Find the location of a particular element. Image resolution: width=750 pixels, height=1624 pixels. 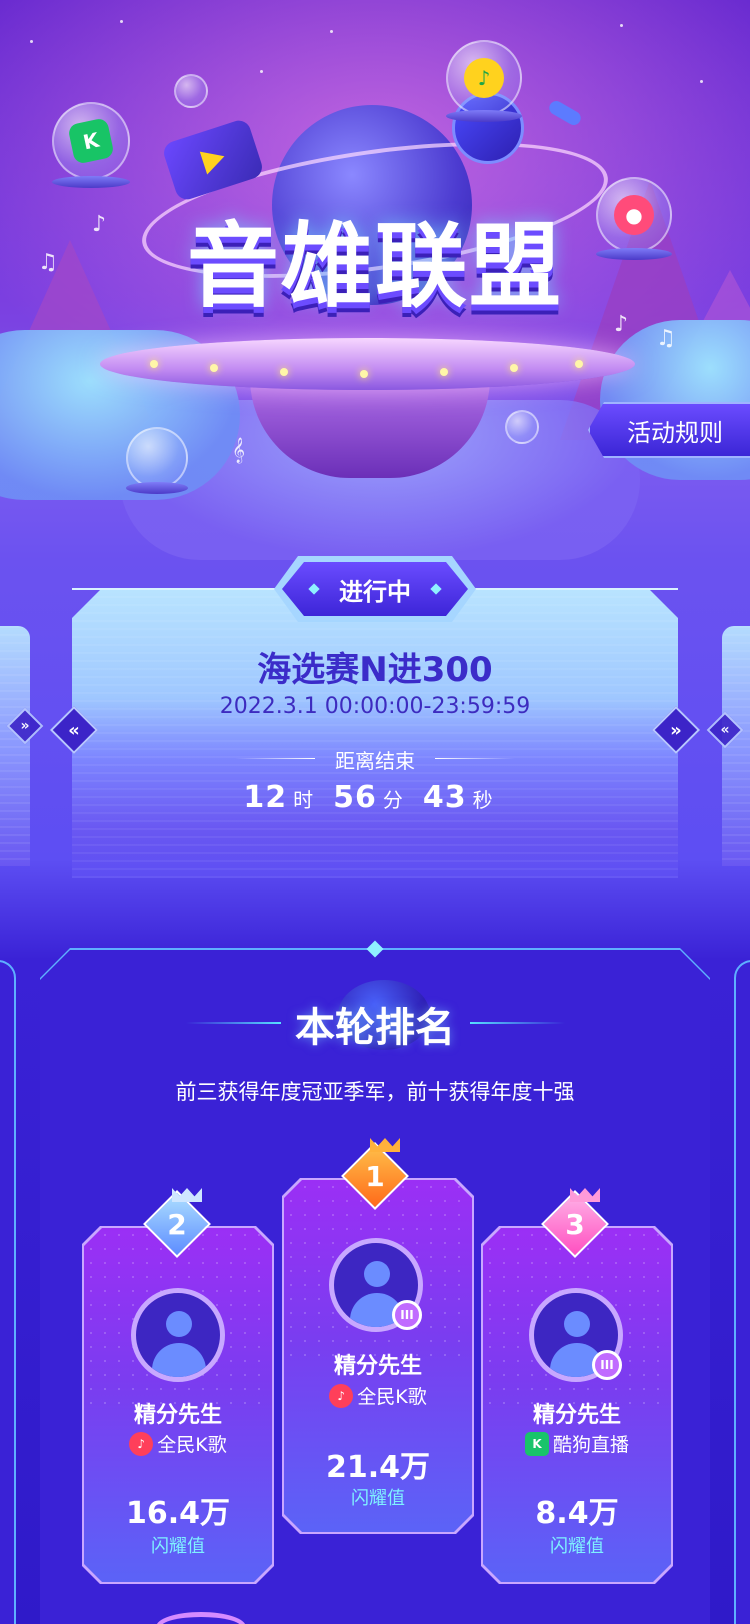

stage-title: 海选赛N进300 is located at coordinates (375, 670).